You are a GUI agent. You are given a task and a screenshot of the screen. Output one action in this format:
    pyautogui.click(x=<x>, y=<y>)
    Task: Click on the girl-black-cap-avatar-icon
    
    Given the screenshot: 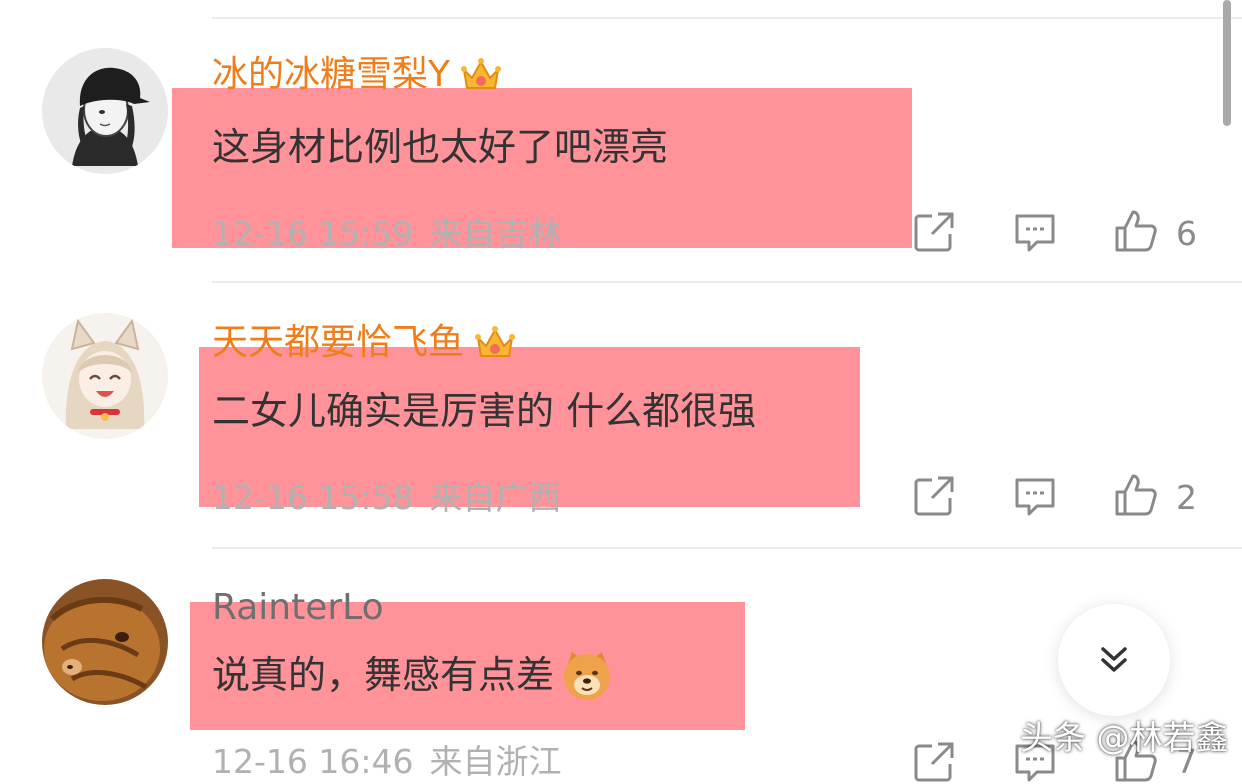 What is the action you would take?
    pyautogui.click(x=105, y=111)
    